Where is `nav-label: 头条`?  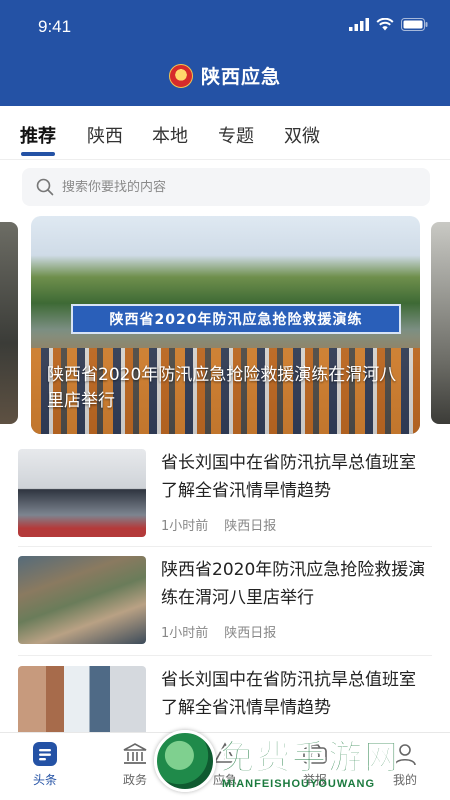
nav-label: 头条 is located at coordinates (44, 780).